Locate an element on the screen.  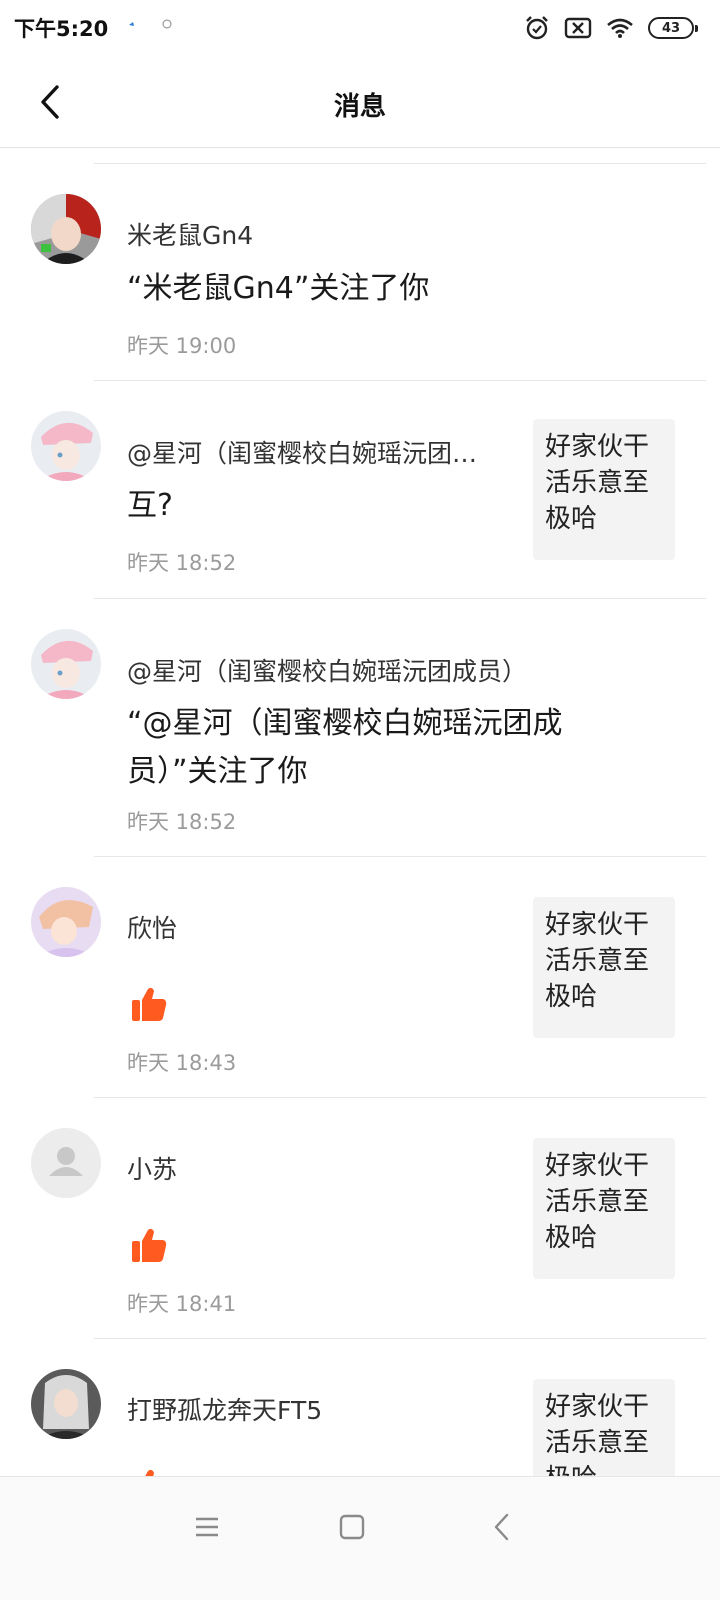
top-app-bar: 消息 is located at coordinates (360, 102).